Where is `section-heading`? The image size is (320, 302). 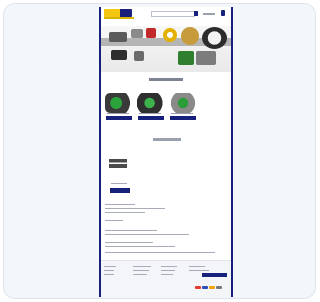 section-heading is located at coordinates (167, 139).